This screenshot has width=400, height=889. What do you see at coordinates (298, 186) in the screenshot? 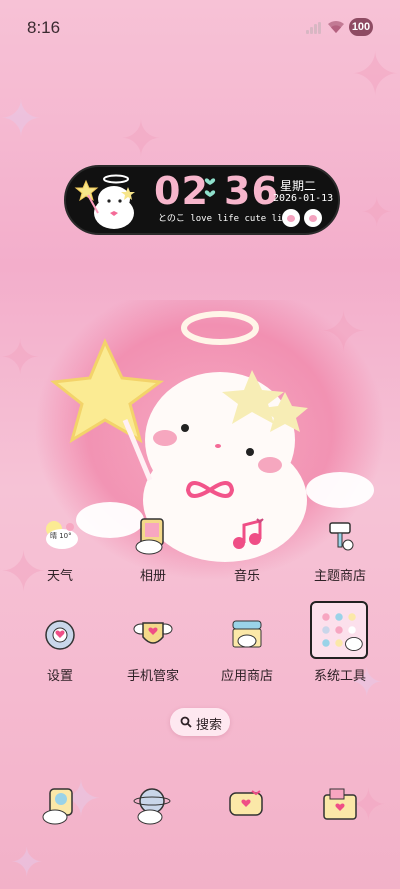
I see `clock-weekday: 星期二` at bounding box center [298, 186].